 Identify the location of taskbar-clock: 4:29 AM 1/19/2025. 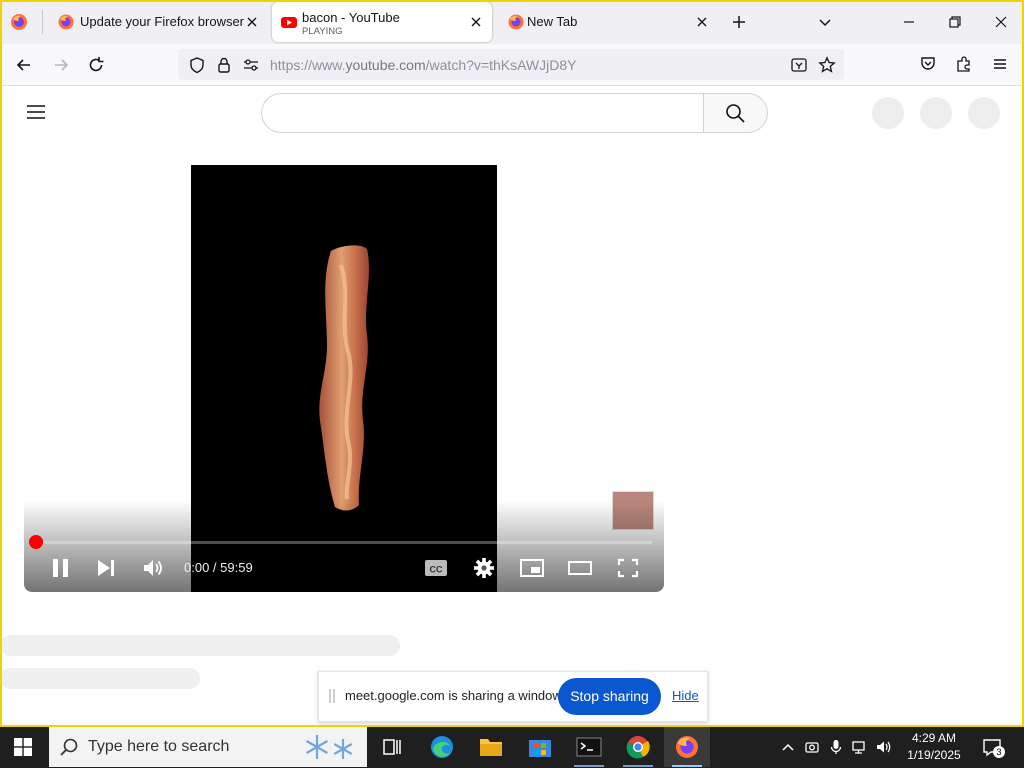
(934, 747).